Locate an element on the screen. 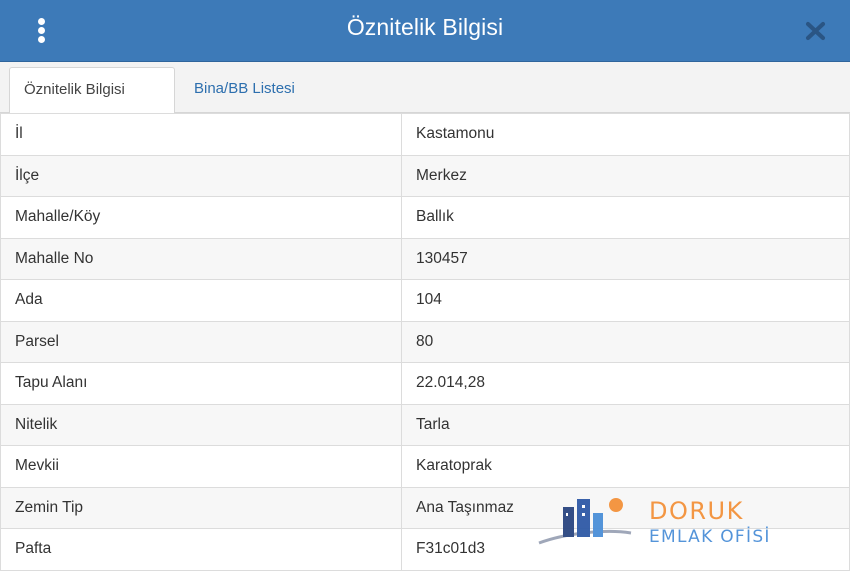 This screenshot has height=571, width=850. watermark-brand: DORUK is located at coordinates (696, 511).